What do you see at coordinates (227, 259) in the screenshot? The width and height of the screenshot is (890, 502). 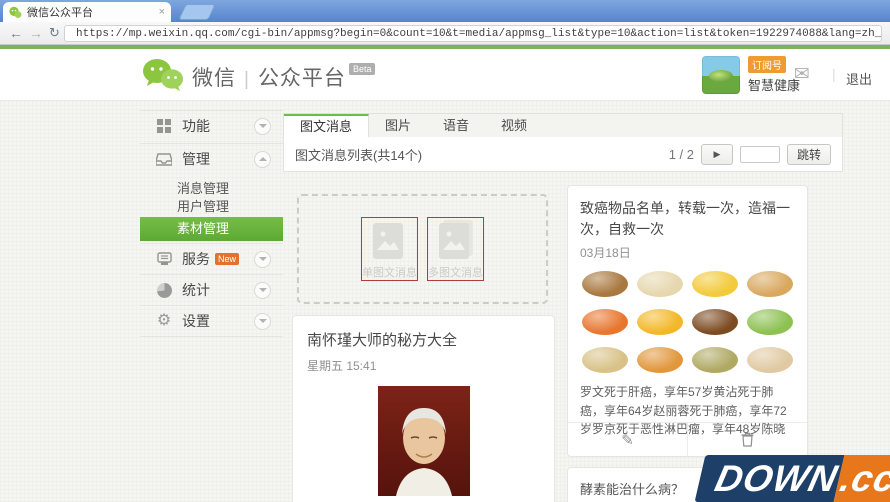 I see `new-badge: New` at bounding box center [227, 259].